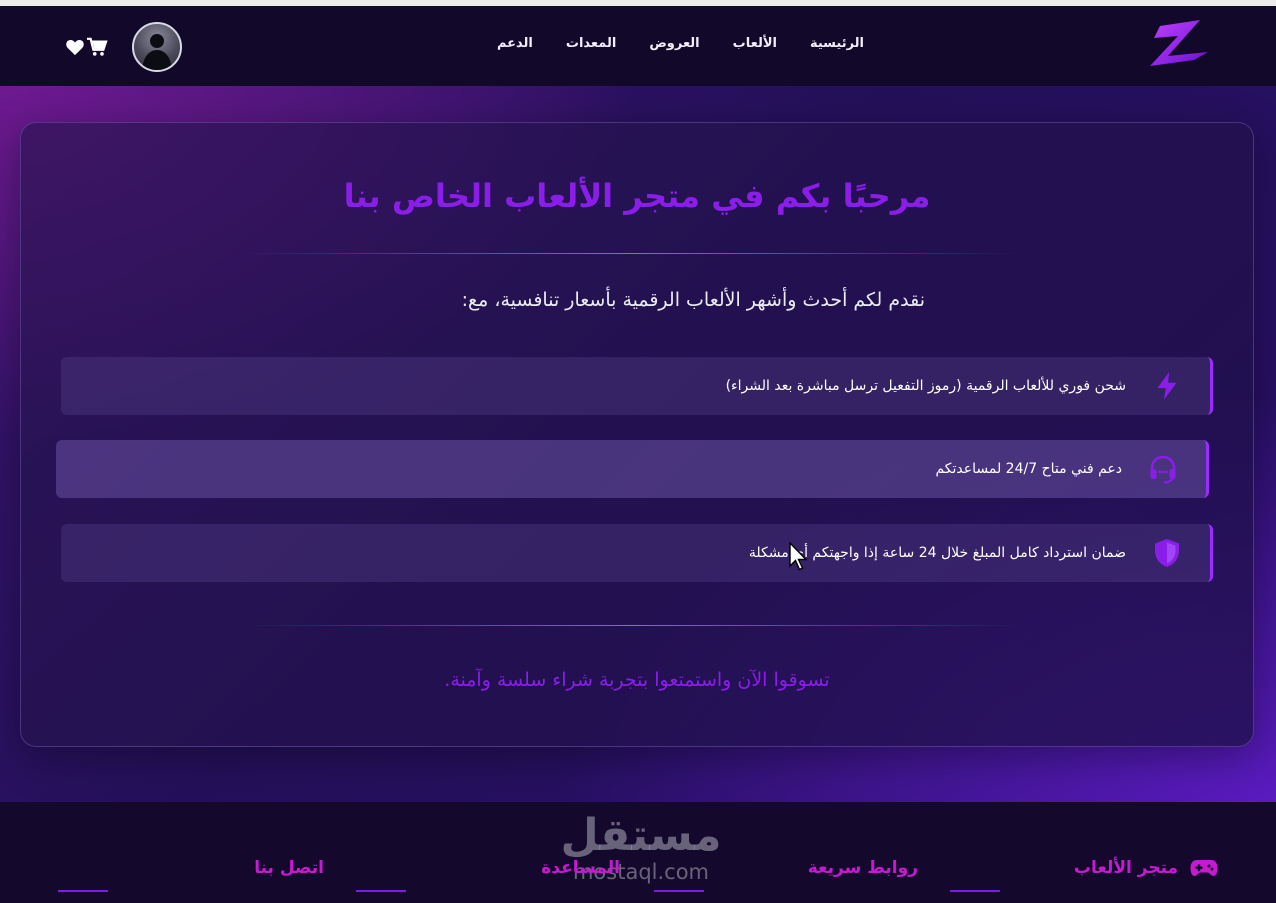 Image resolution: width=1276 pixels, height=903 pixels. Describe the element at coordinates (674, 43) in the screenshot. I see `nav-link-offers: العروض` at that location.